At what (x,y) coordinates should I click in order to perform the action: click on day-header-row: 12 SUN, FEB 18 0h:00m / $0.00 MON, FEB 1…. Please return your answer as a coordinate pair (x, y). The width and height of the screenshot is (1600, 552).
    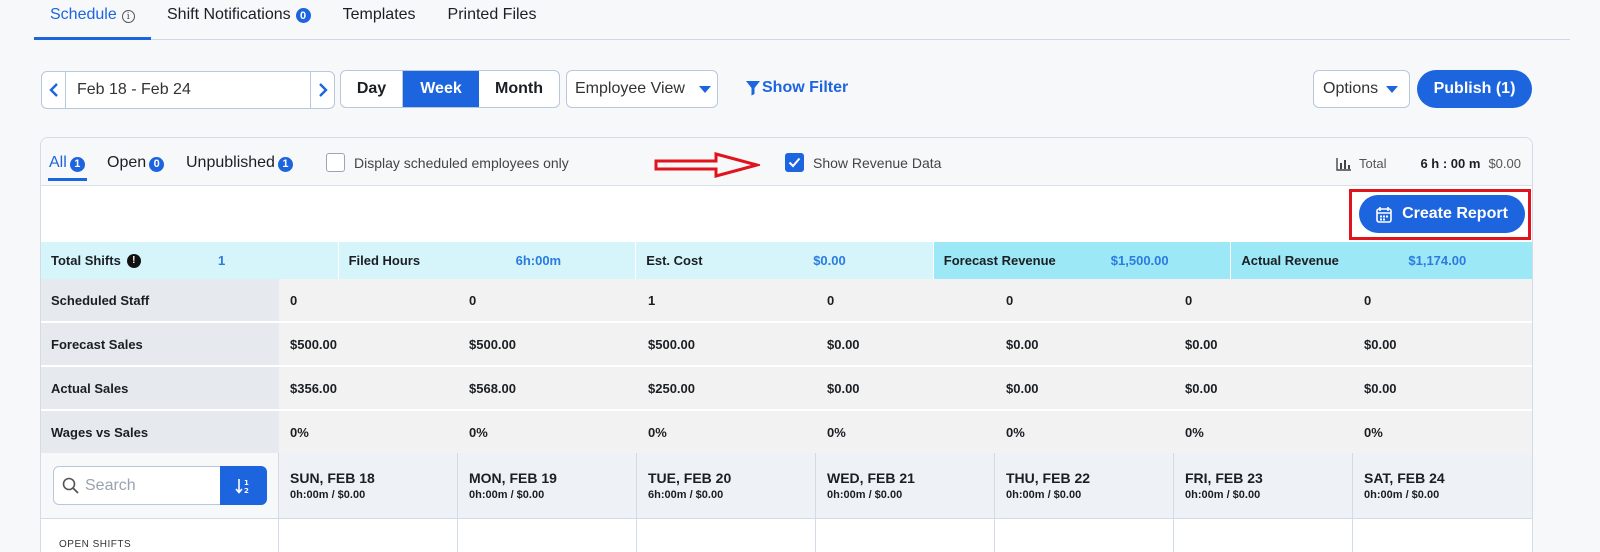
    Looking at the image, I should click on (786, 486).